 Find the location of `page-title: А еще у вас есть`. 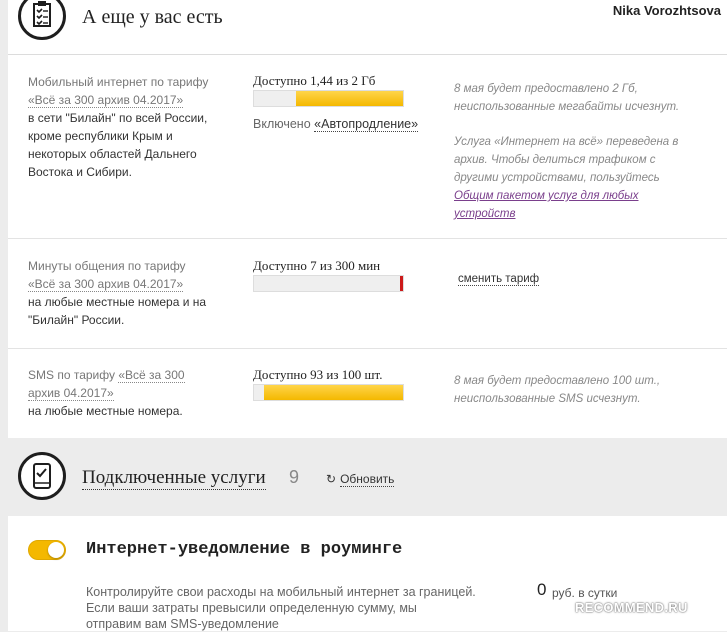

page-title: А еще у вас есть is located at coordinates (152, 17).